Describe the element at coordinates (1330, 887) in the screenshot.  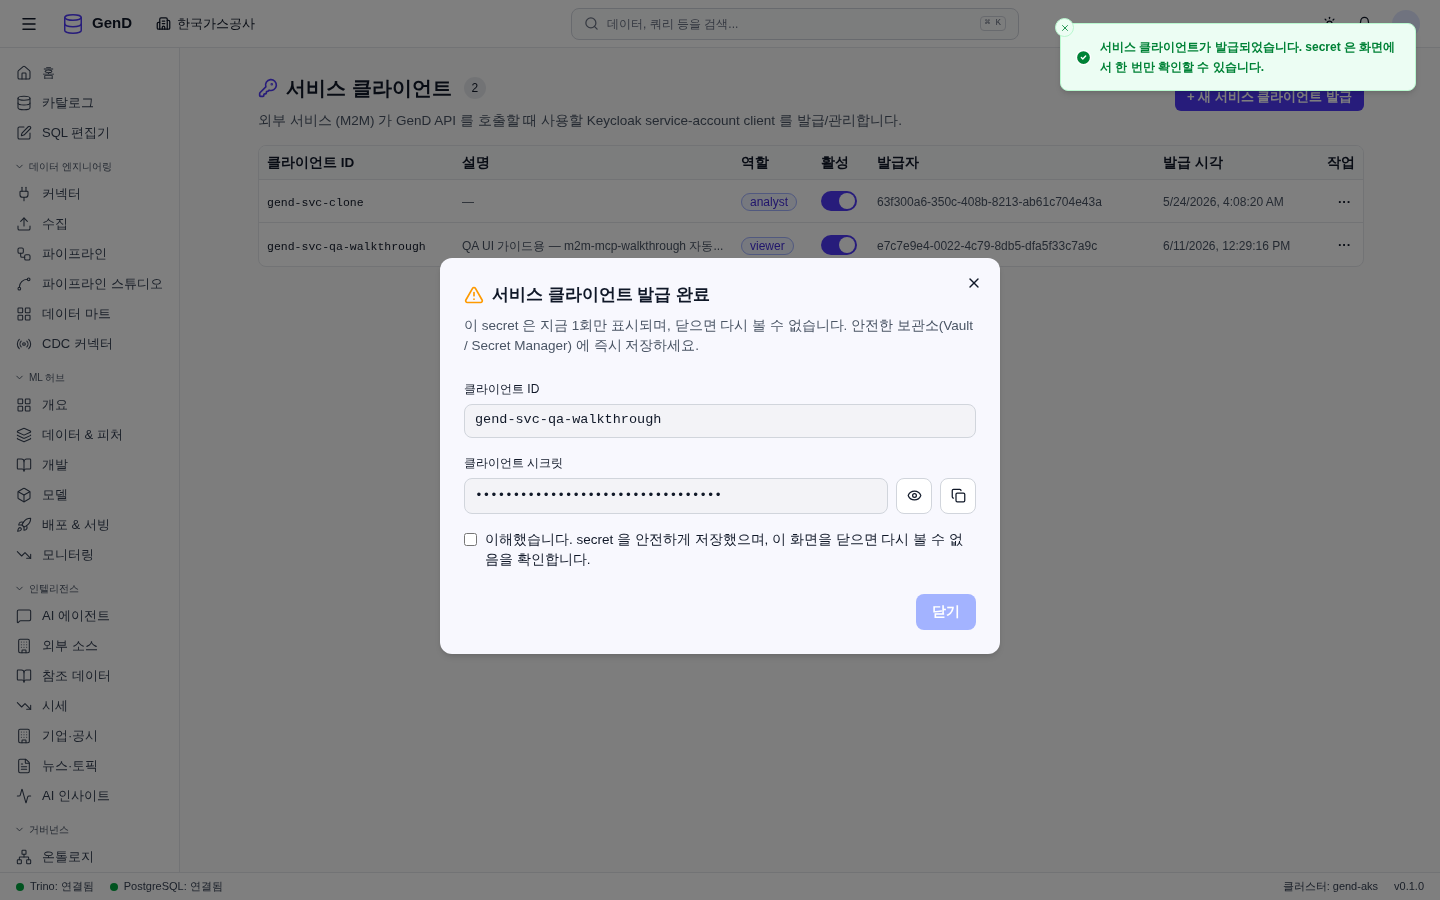
I see `cluster-name: 클러스터: gend-aks` at that location.